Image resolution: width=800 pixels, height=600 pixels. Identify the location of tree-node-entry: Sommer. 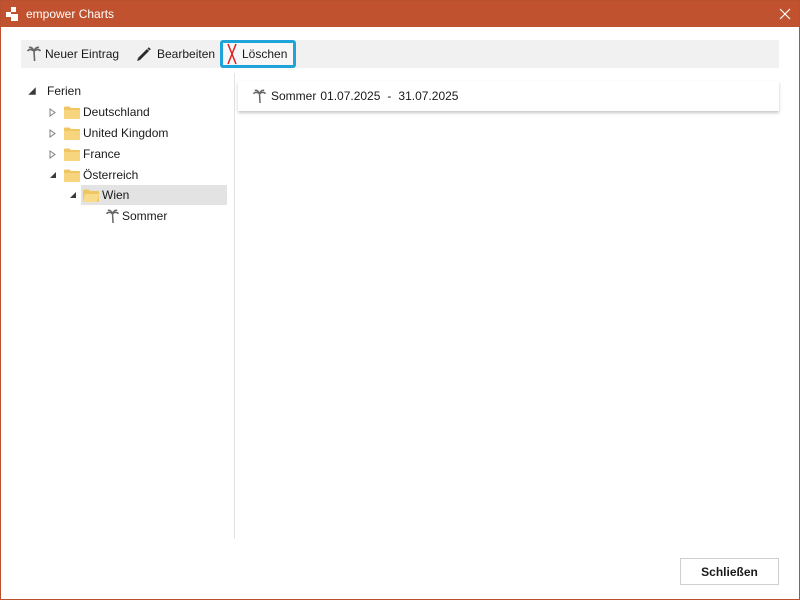
(136, 216).